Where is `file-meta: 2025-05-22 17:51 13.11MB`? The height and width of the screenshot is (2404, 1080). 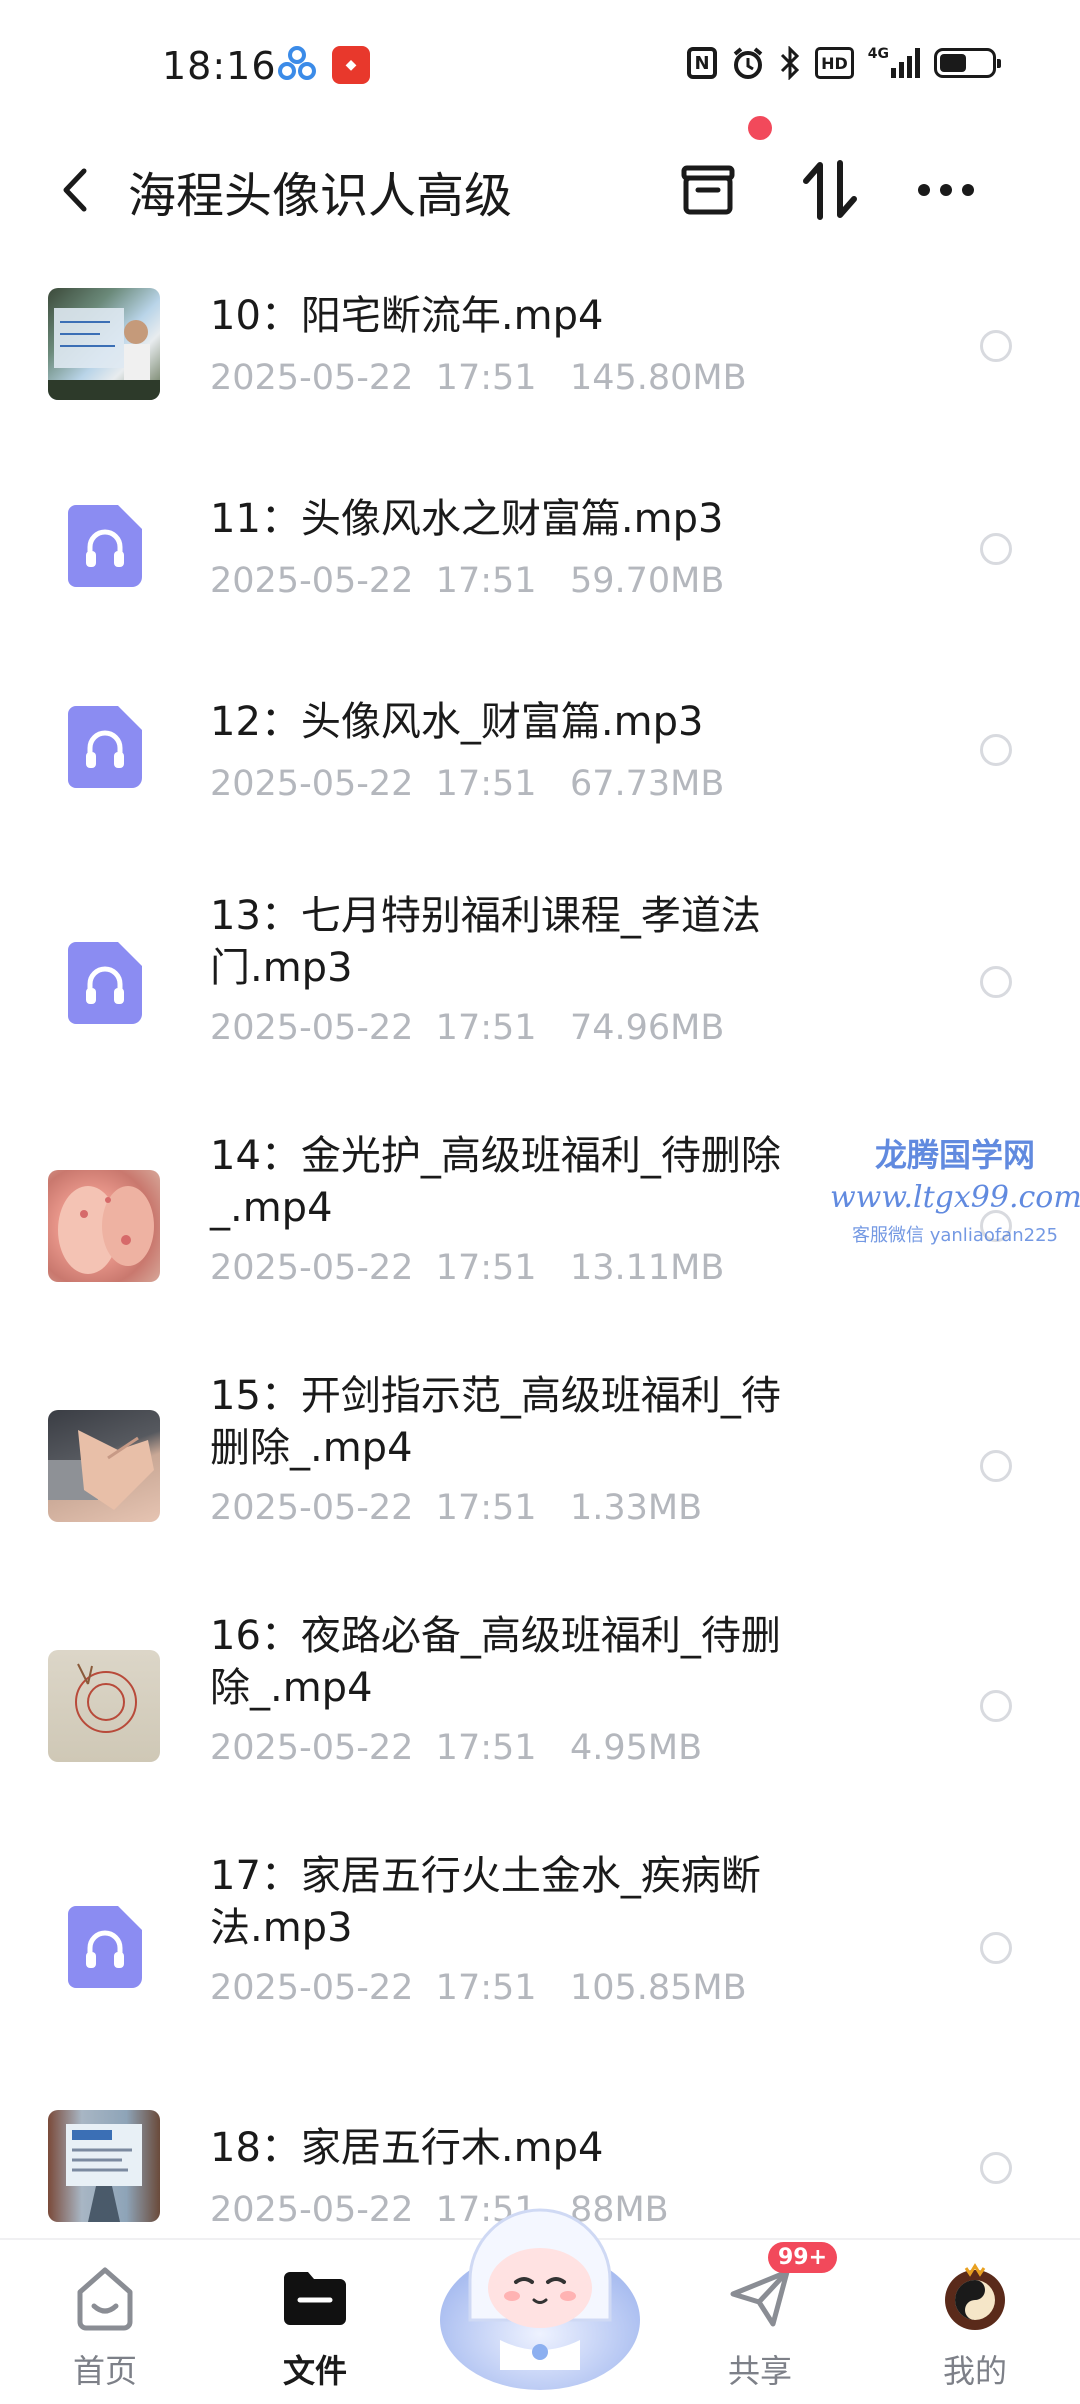
file-meta: 2025-05-22 17:51 13.11MB is located at coordinates (467, 1268).